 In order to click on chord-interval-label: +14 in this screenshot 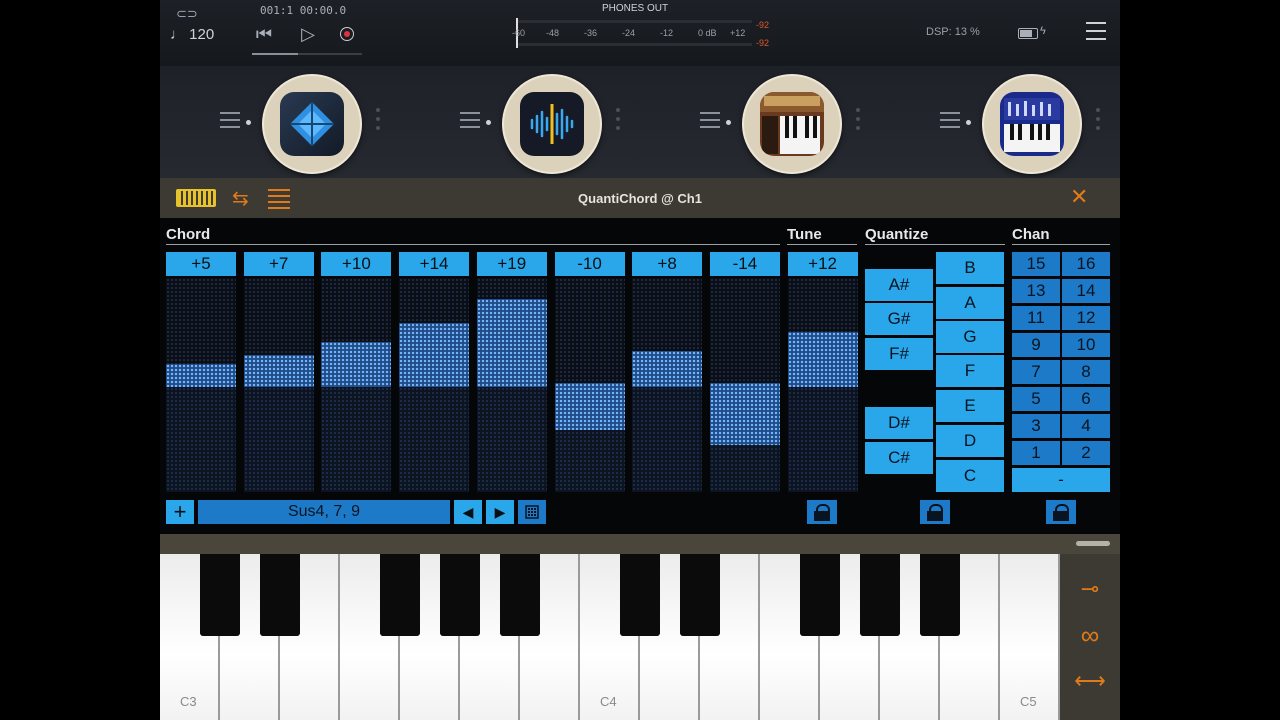, I will do `click(434, 264)`.